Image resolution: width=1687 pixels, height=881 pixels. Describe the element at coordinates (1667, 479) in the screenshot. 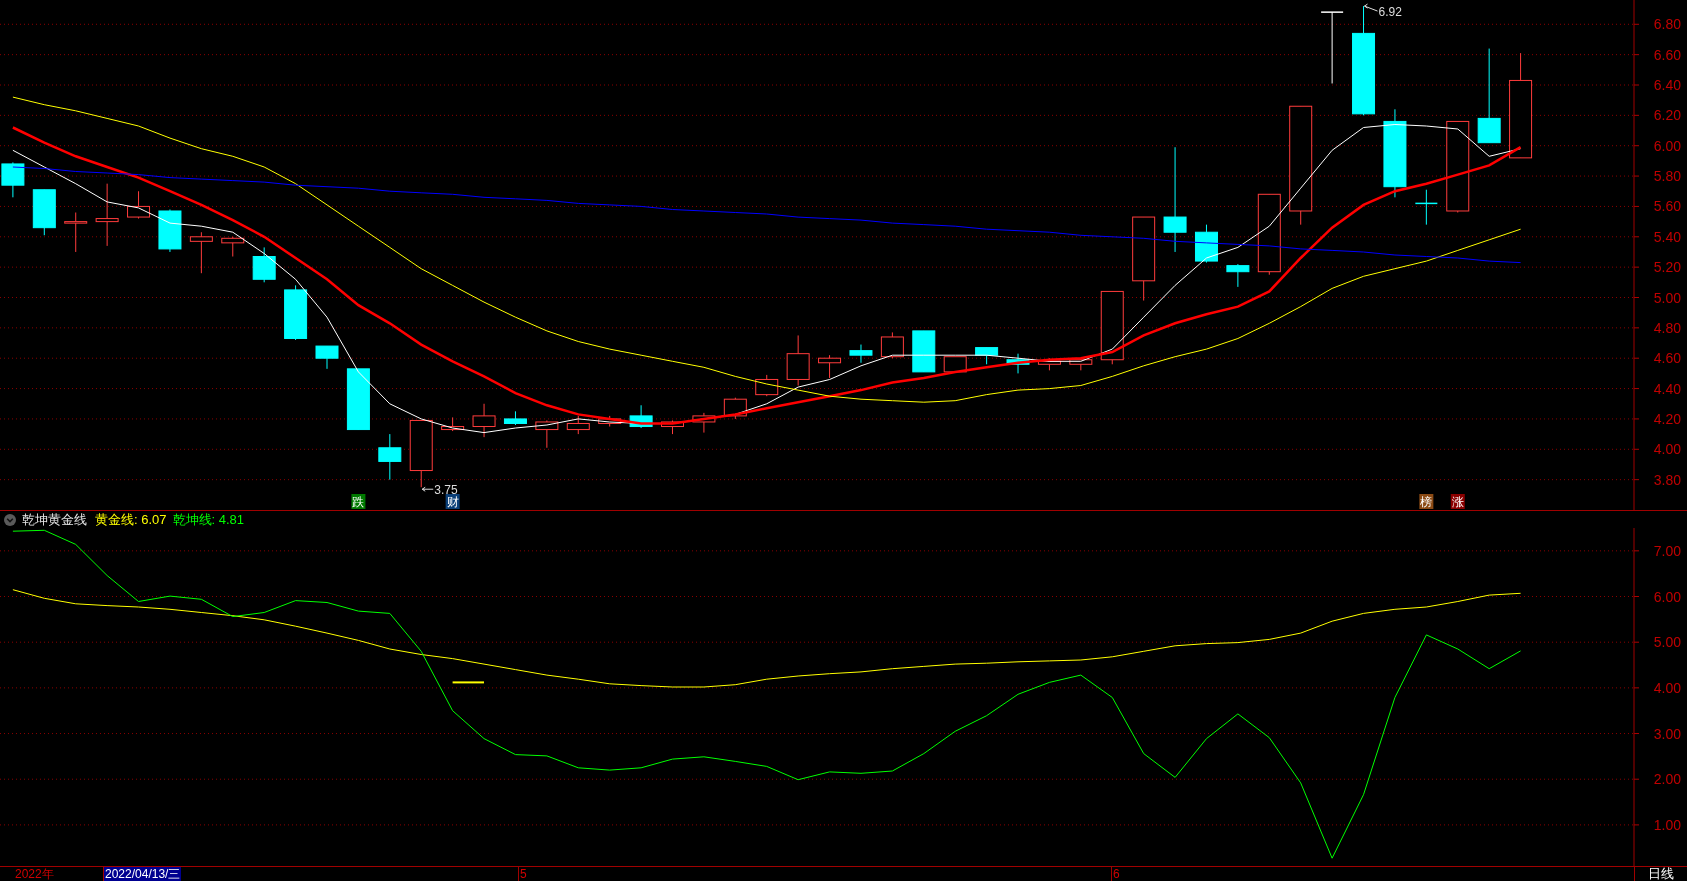

I see `axis-label: 3.80` at that location.